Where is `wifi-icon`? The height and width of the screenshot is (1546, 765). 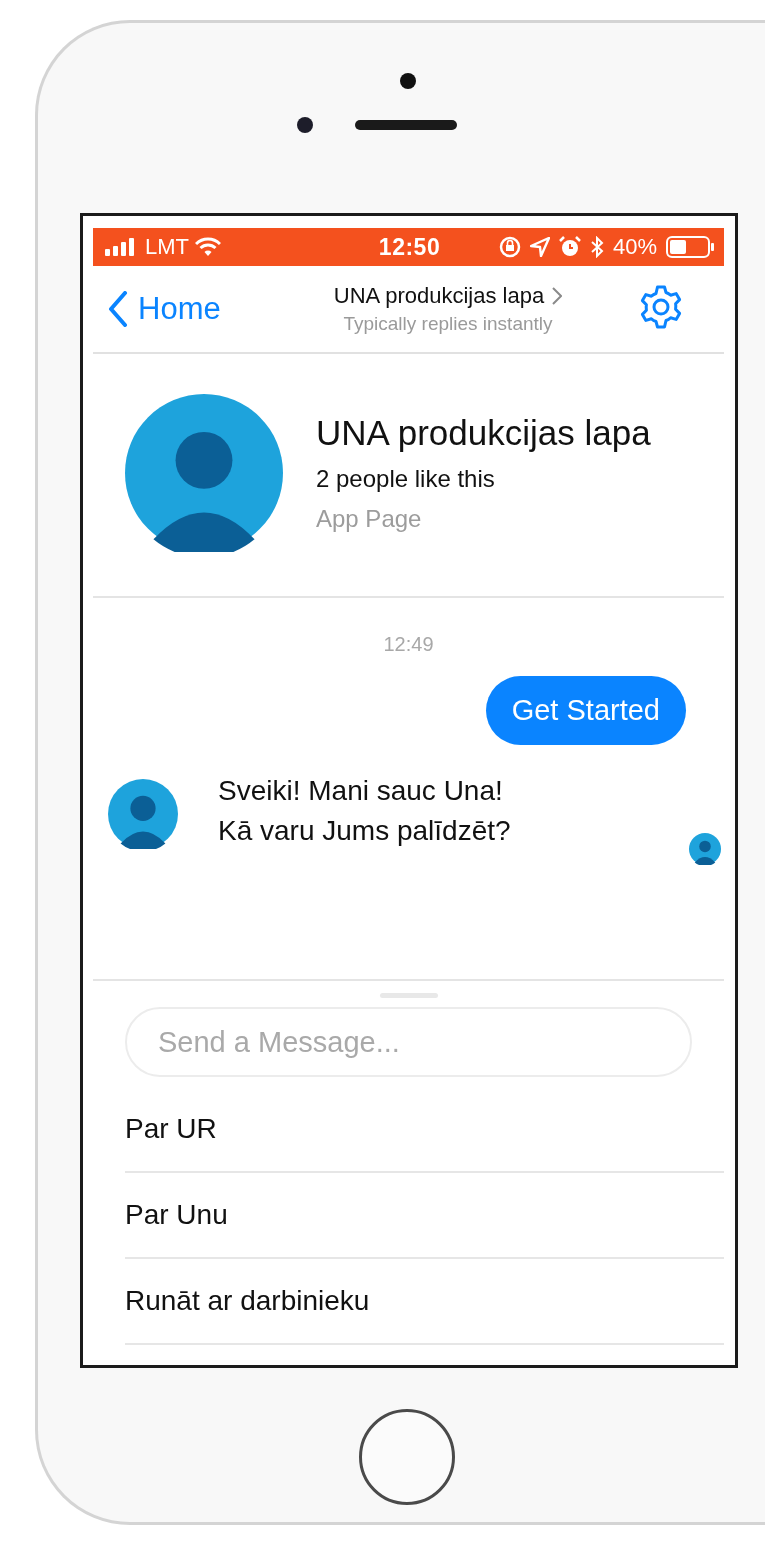
wifi-icon is located at coordinates (208, 247).